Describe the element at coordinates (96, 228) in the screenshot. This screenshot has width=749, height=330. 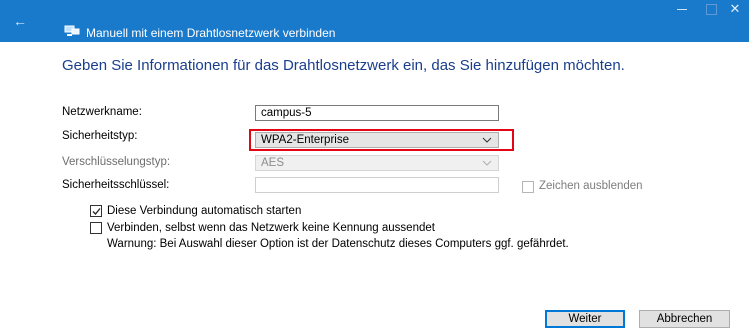
I see `connect-hidden-checkbox` at that location.